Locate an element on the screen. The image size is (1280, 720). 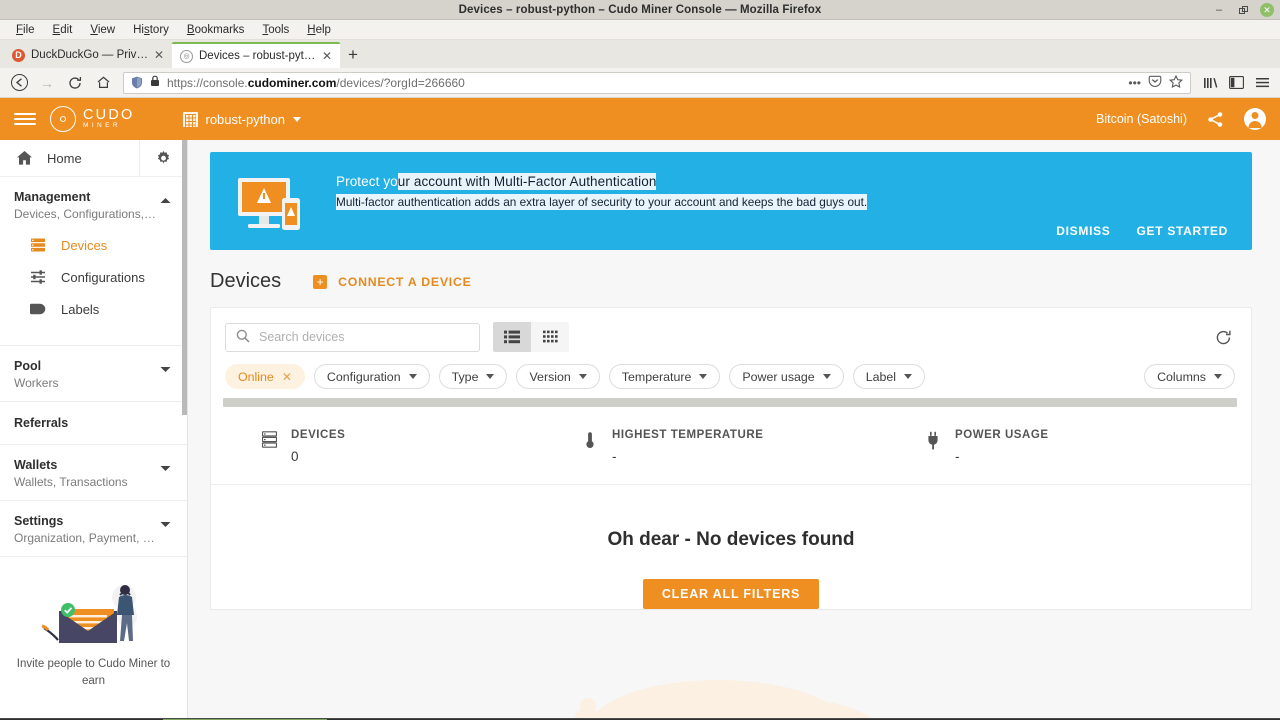
filter-chip-power-usage: Power usage is located at coordinates (786, 376).